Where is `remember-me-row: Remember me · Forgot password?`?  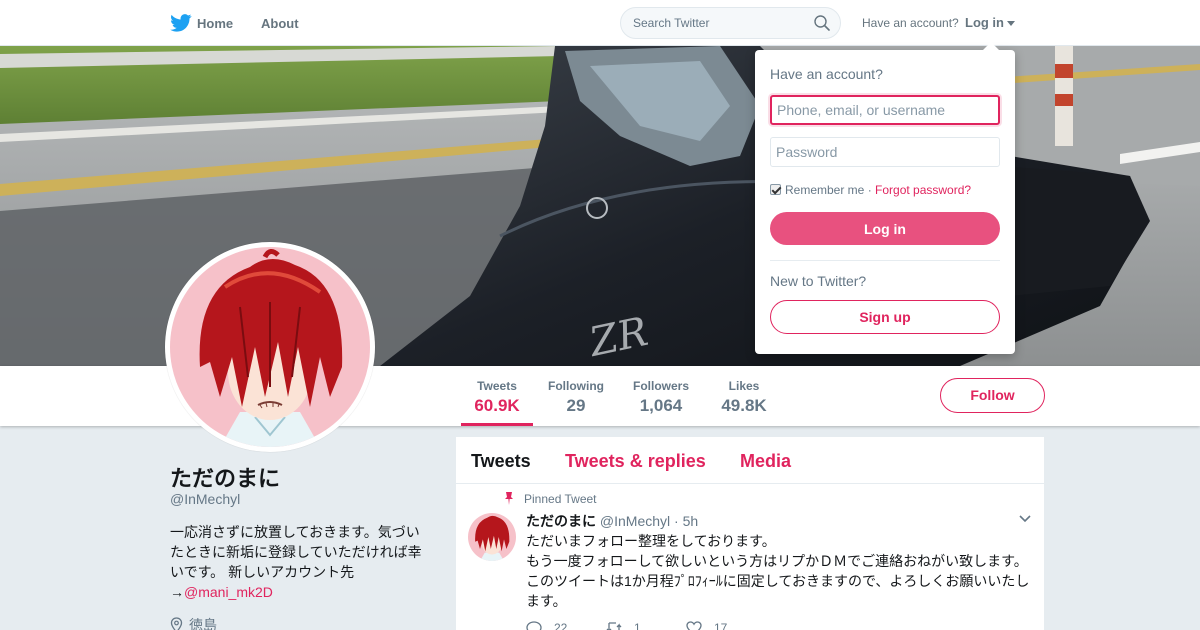
remember-me-row: Remember me · Forgot password? is located at coordinates (870, 190).